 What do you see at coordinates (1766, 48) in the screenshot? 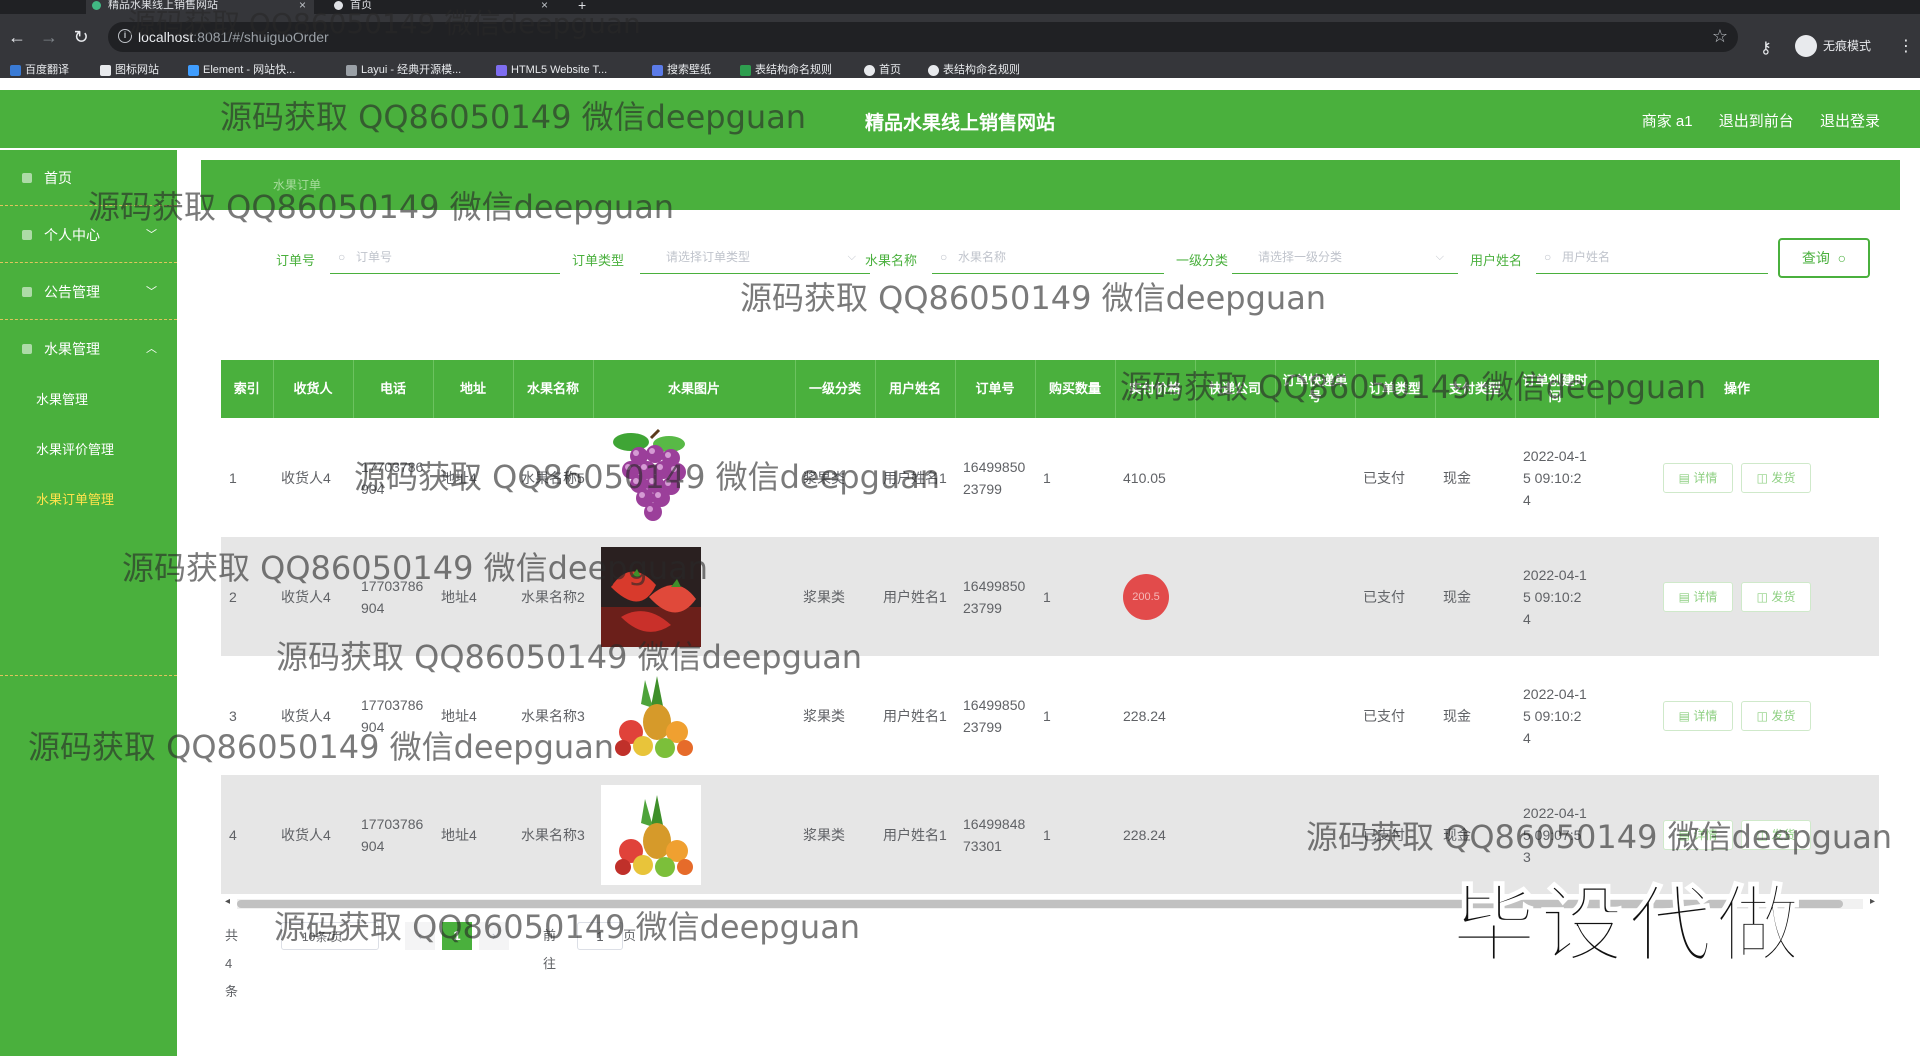
I see `key-icon: ⚷` at bounding box center [1766, 48].